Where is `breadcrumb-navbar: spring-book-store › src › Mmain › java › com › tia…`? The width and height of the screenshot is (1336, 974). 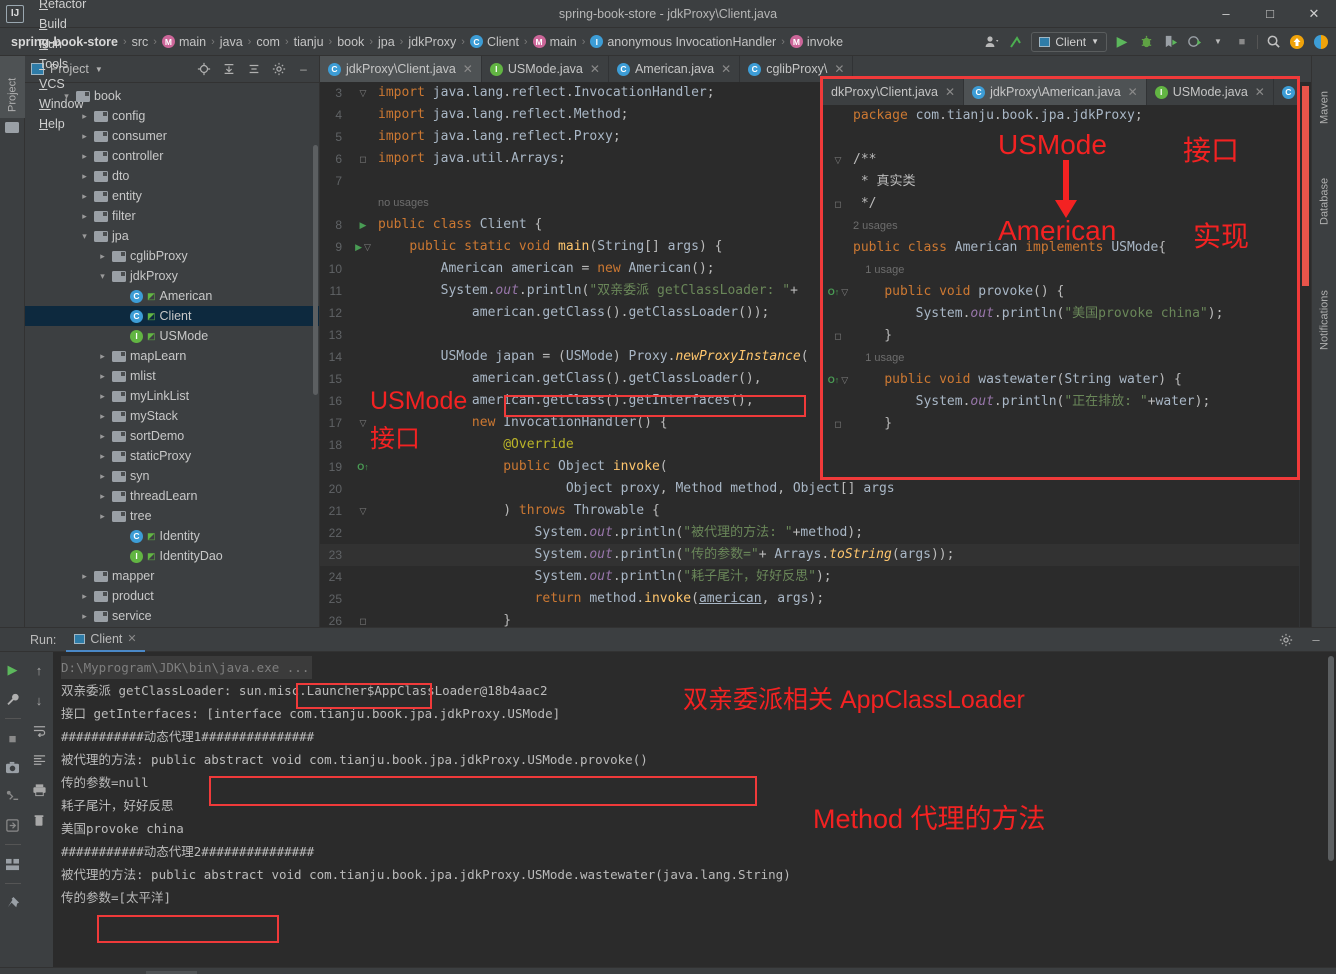
breadcrumb-navbar: spring-book-store › src › Mmain › java › com › tia… is located at coordinates (668, 42).